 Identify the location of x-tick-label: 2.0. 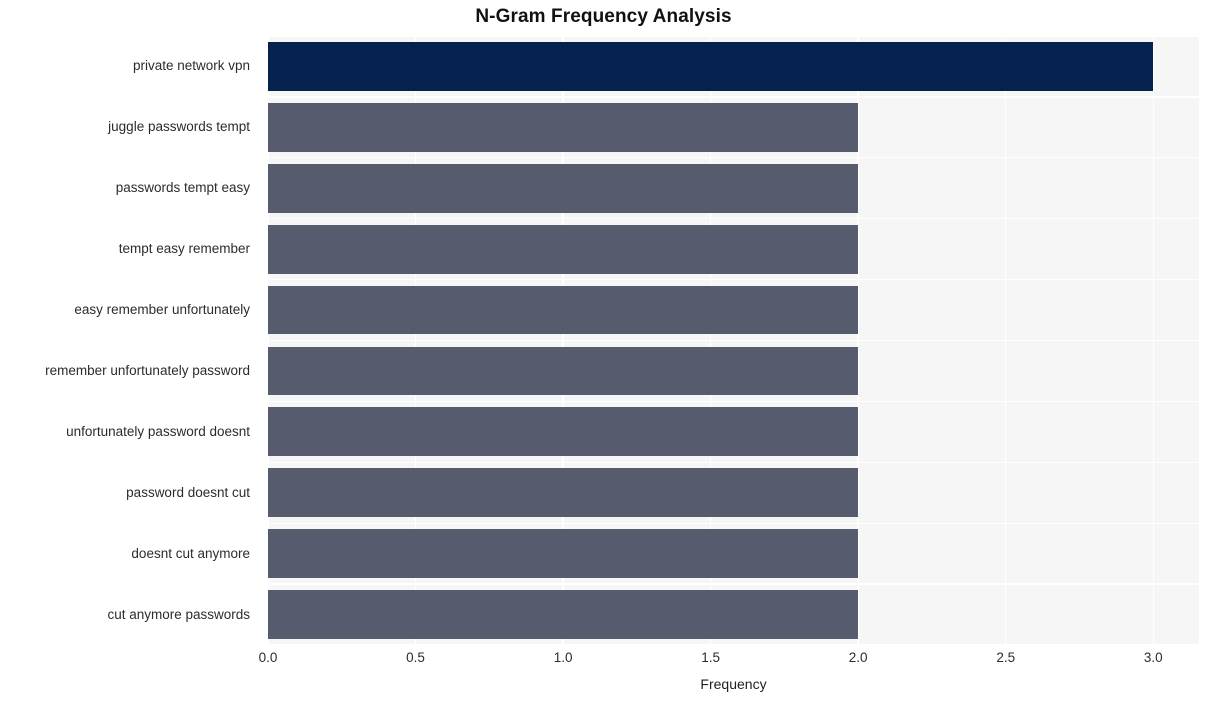
(858, 657).